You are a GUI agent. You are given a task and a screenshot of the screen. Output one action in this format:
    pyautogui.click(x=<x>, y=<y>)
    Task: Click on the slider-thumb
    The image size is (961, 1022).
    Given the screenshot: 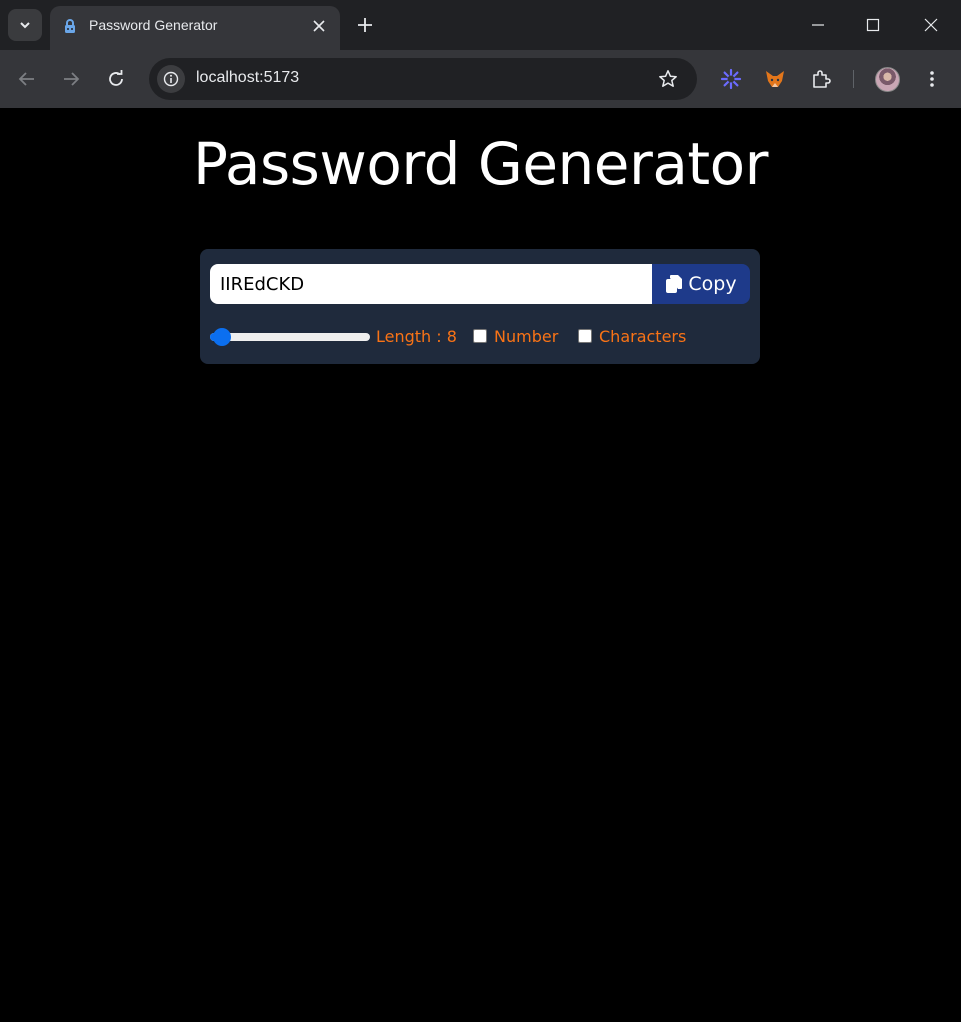 What is the action you would take?
    pyautogui.click(x=222, y=337)
    